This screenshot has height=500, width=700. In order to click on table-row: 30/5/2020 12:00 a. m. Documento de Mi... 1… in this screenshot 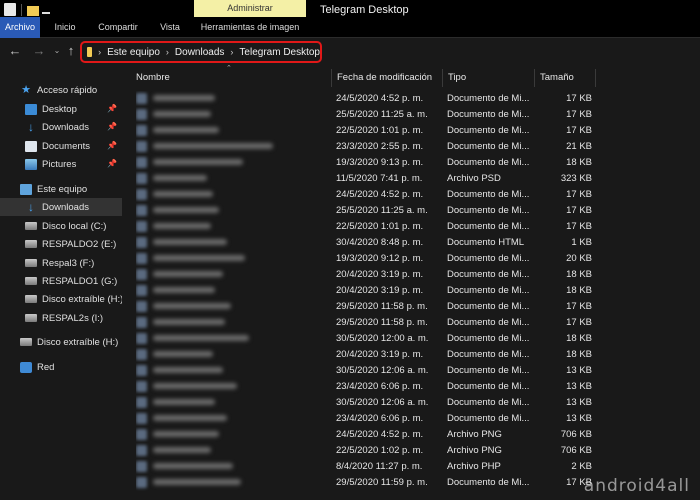, I will do `click(411, 339)`.